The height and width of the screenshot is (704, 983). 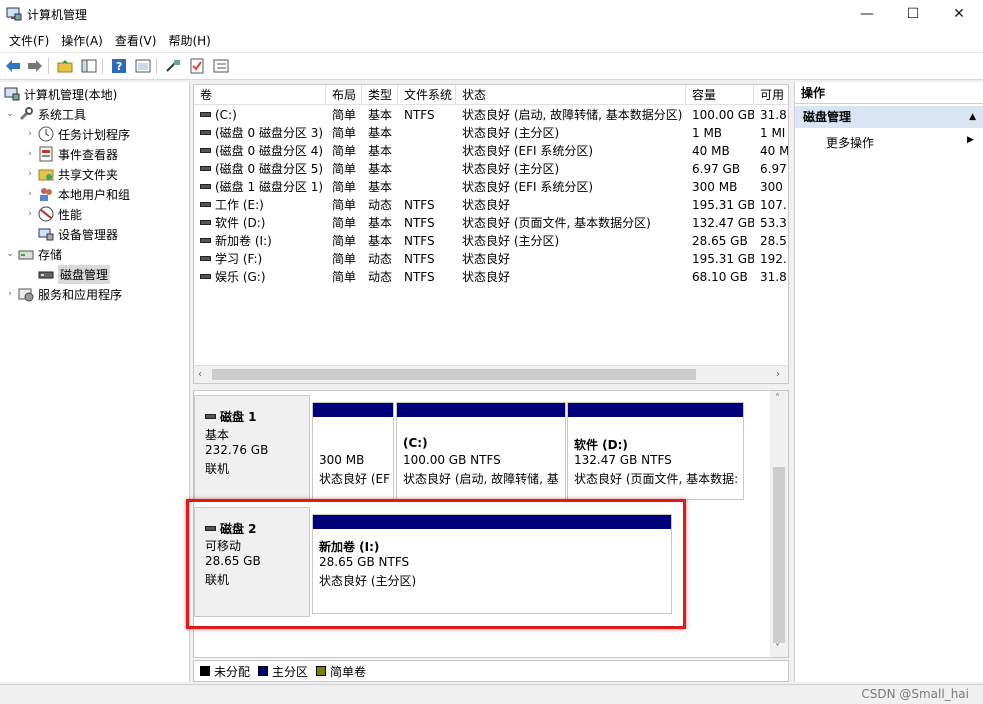 I want to click on scroll-right-icon: ›, so click(x=778, y=374).